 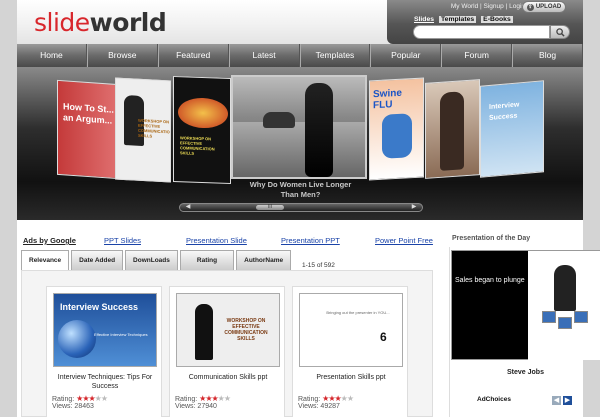 I want to click on nav-blog: Blog, so click(x=547, y=55).